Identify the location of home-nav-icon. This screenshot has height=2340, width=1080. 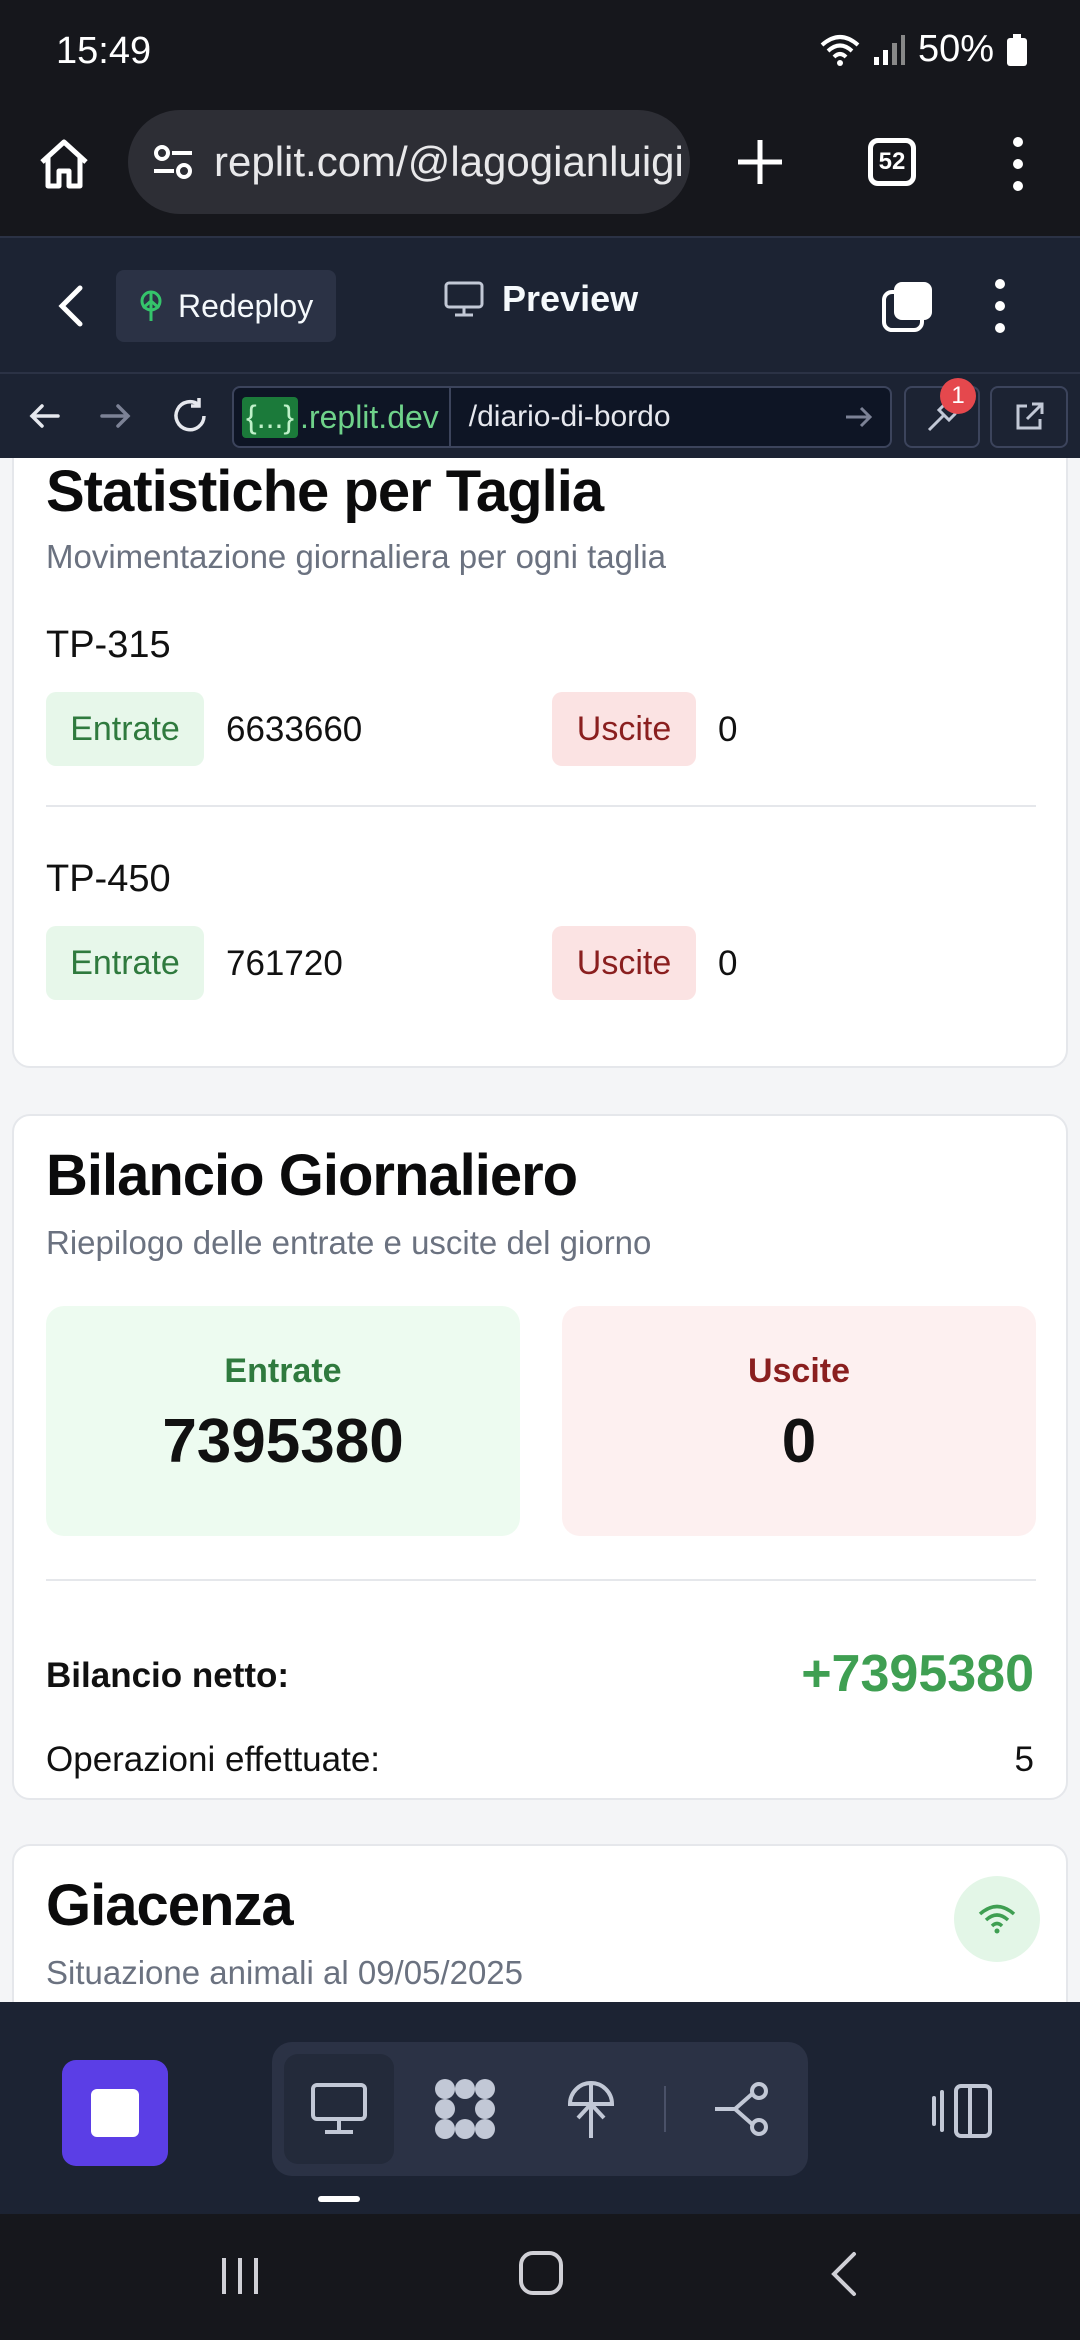
(541, 2273).